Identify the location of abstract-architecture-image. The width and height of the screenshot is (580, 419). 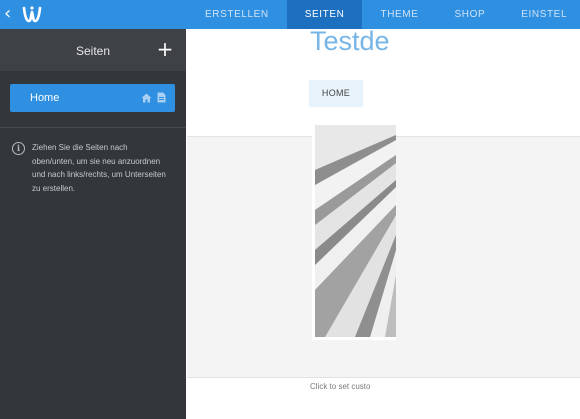
(354, 231).